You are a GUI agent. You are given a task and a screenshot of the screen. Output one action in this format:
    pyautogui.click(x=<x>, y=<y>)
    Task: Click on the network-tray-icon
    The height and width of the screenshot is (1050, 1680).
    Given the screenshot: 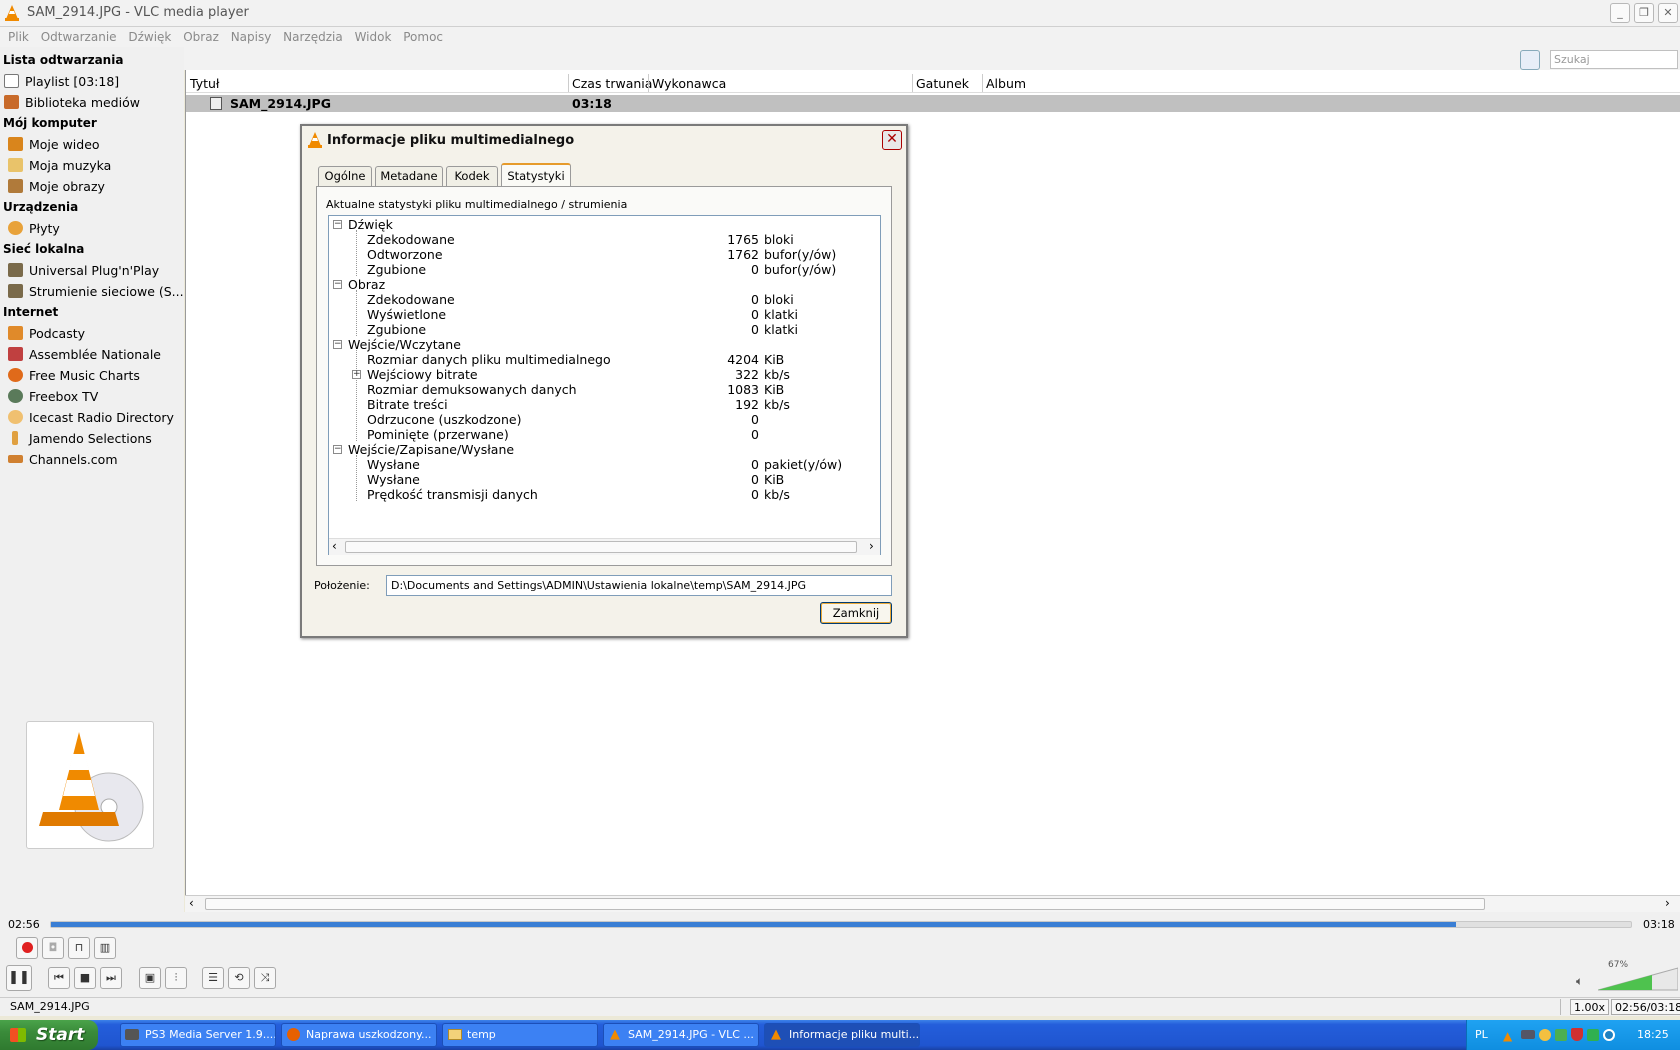 What is the action you would take?
    pyautogui.click(x=1609, y=1035)
    